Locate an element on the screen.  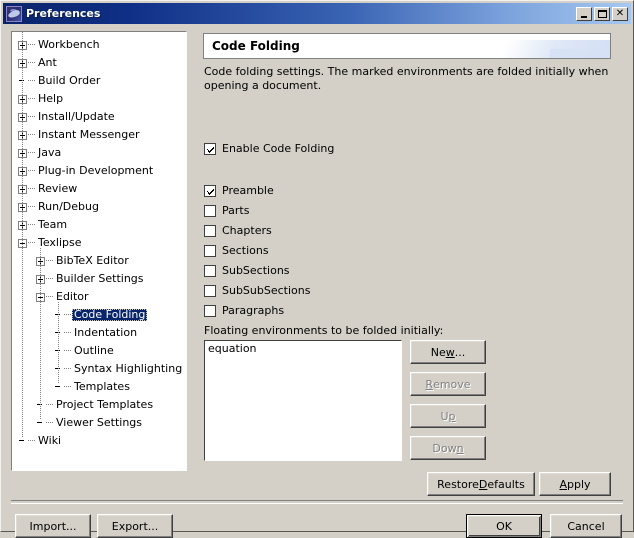
tree-item-workbench: Workbench is located at coordinates (99, 45).